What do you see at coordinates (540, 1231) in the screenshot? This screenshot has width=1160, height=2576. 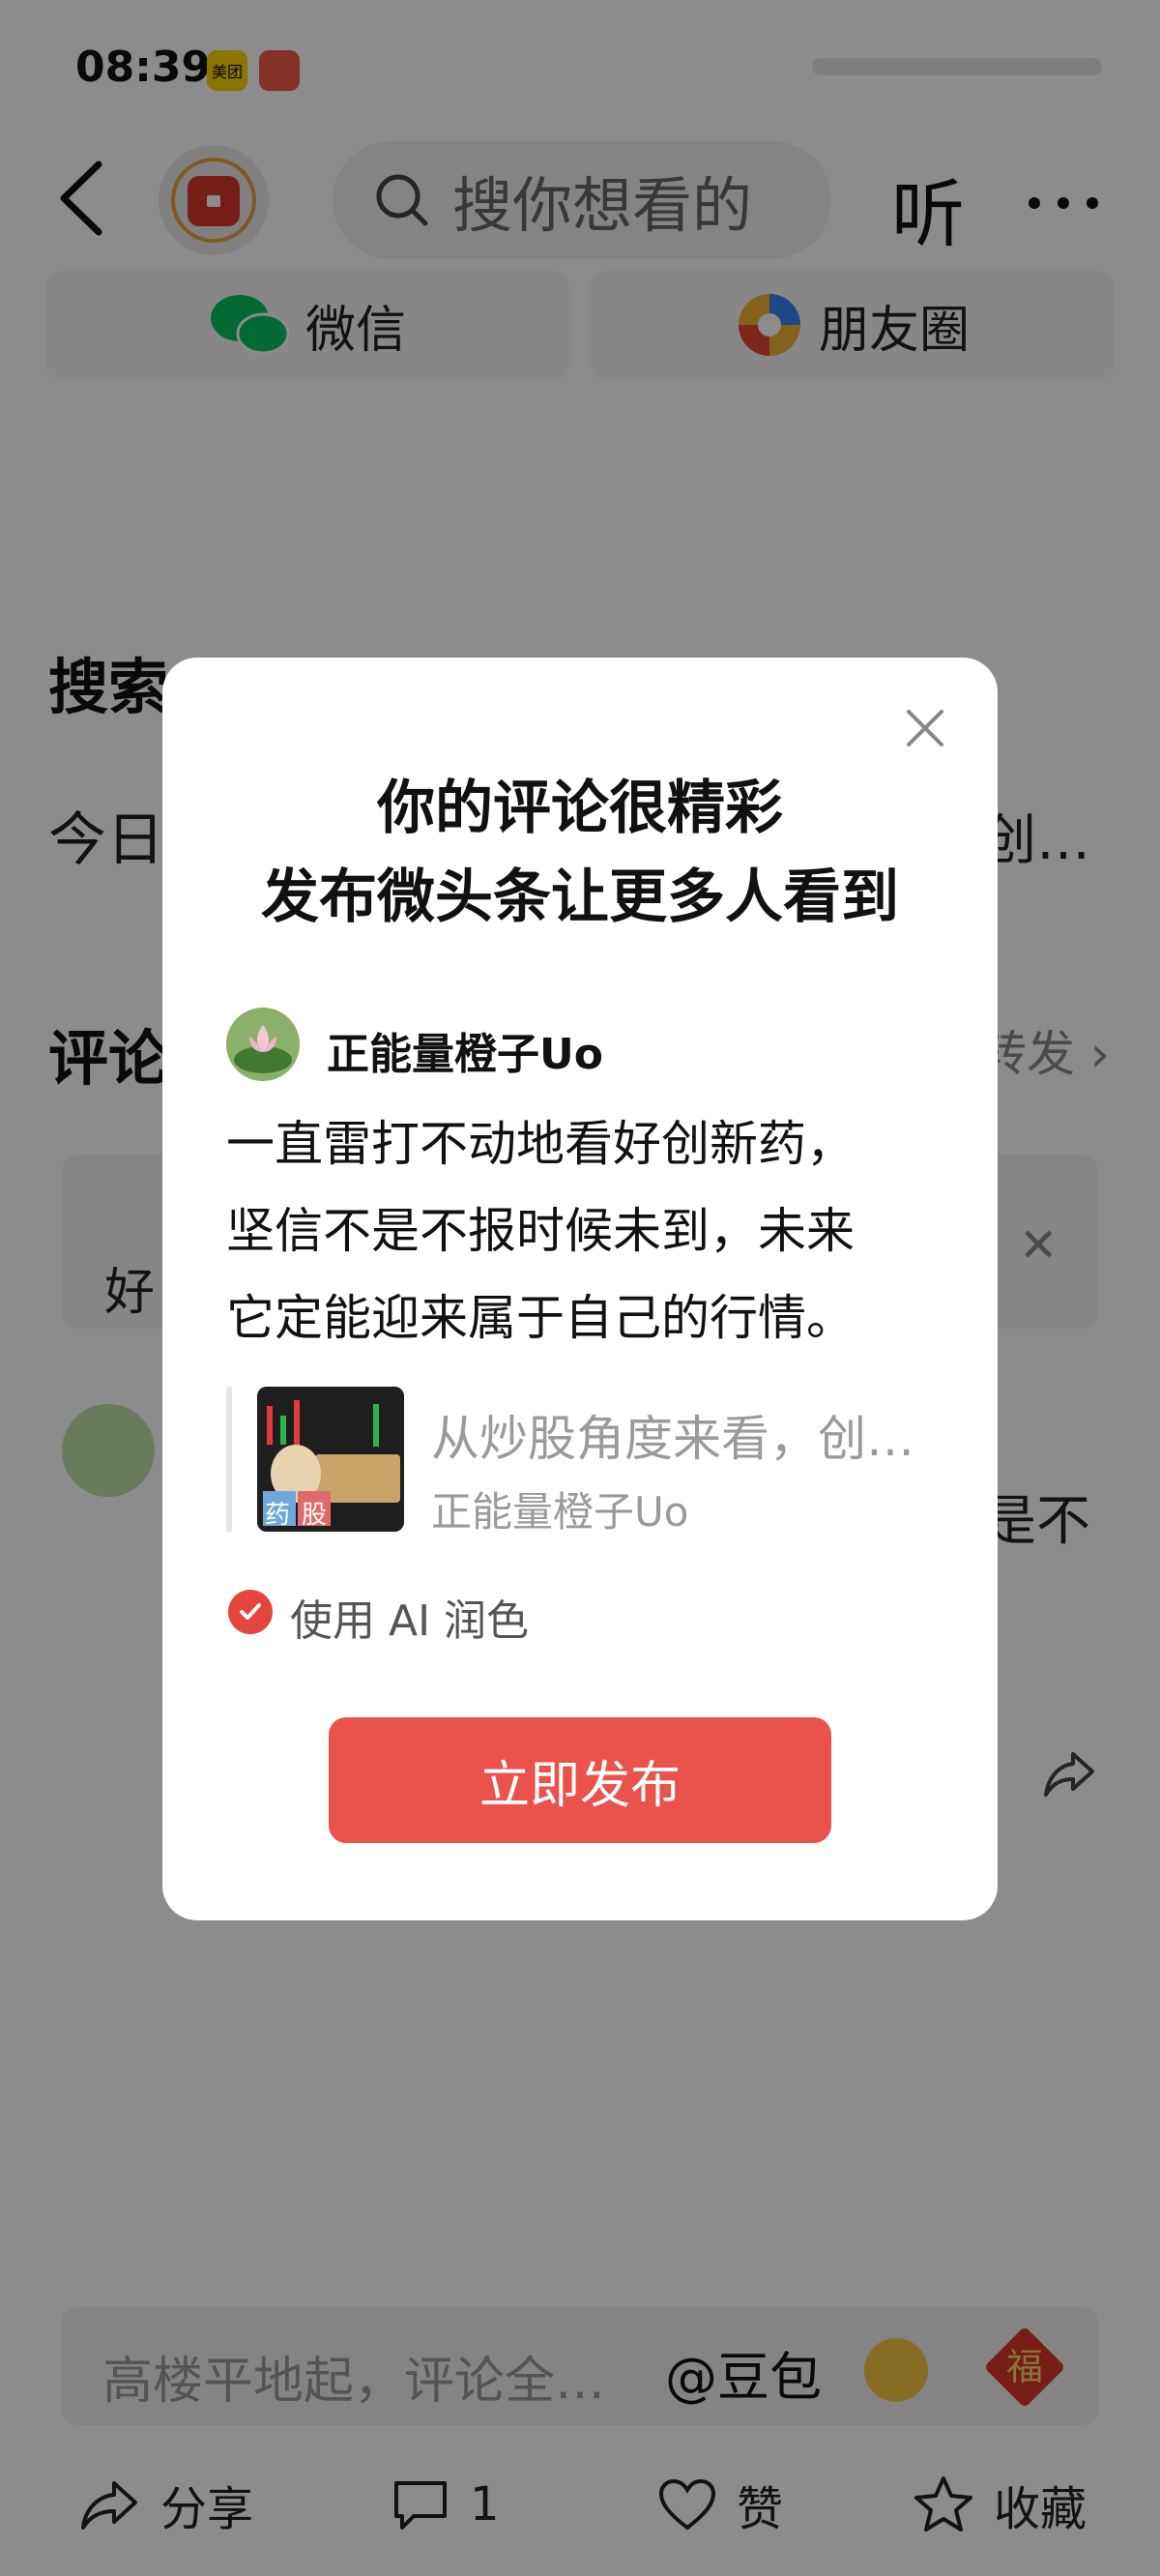 I see `post-body-line2: 坚信不是不报时候未到，未来` at bounding box center [540, 1231].